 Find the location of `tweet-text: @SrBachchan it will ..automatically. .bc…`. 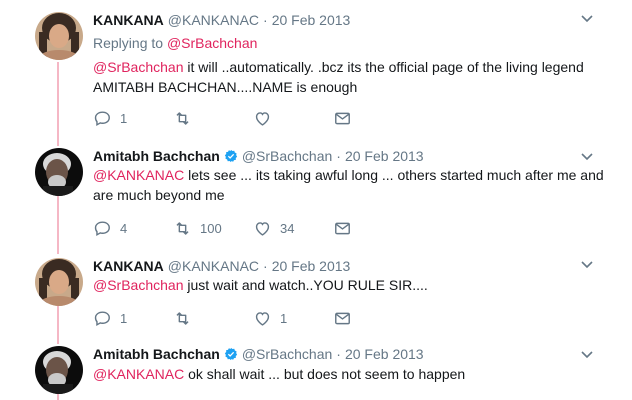

tweet-text: @SrBachchan it will ..automatically. .bc… is located at coordinates (353, 77).